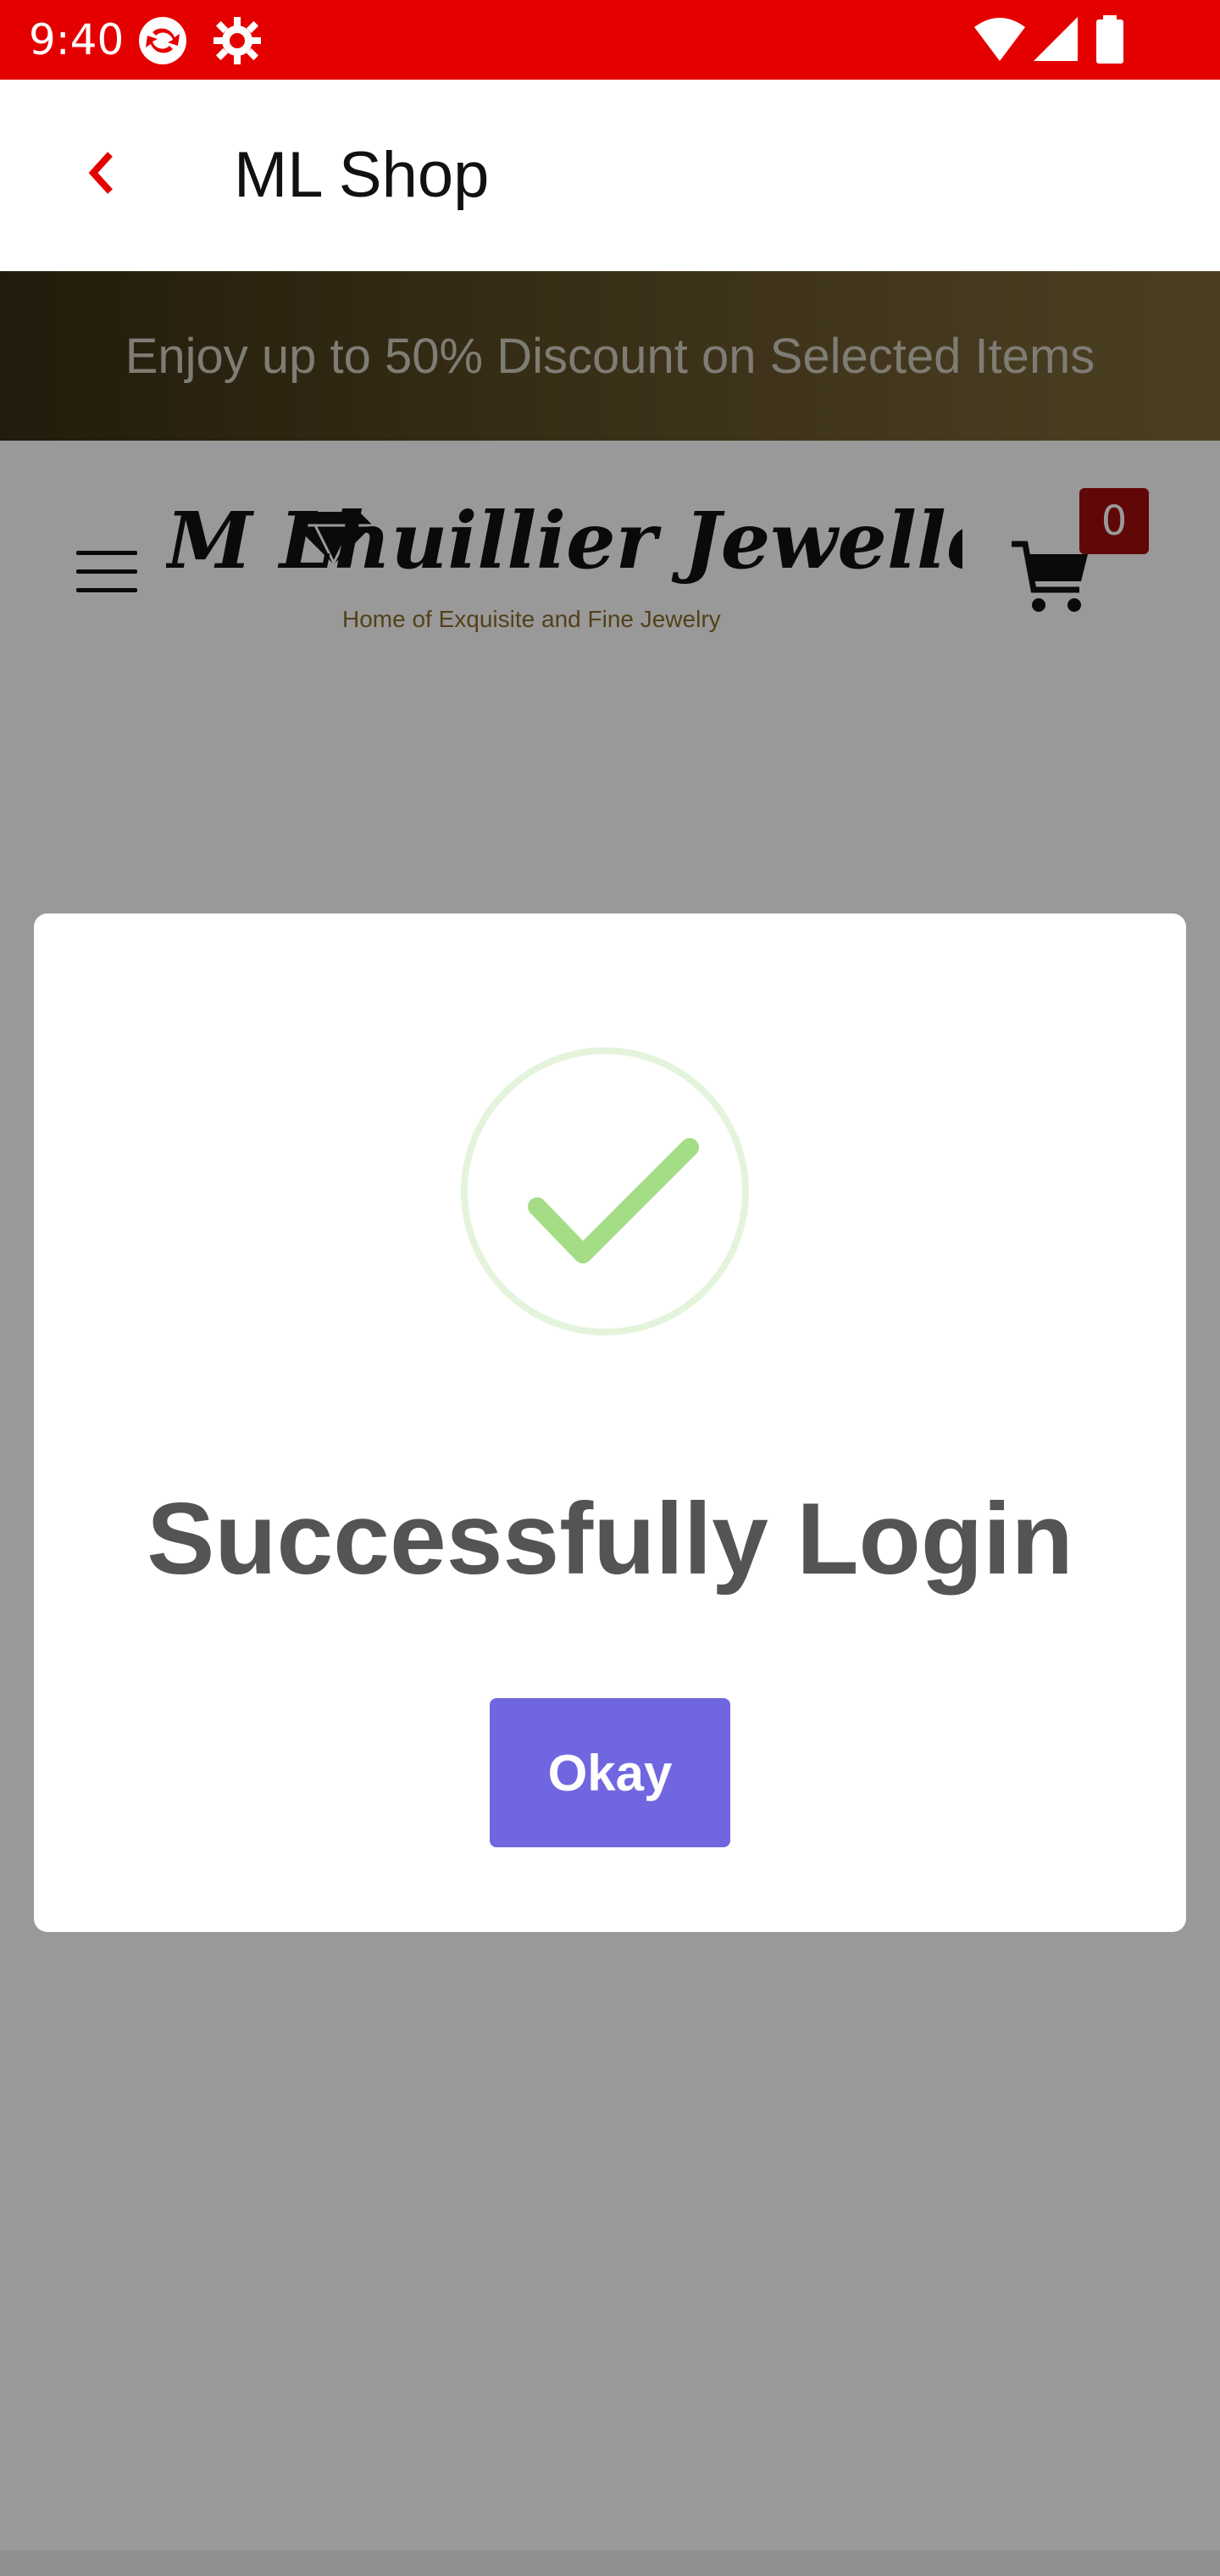 Image resolution: width=1220 pixels, height=2576 pixels. Describe the element at coordinates (1109, 39) in the screenshot. I see `battery-icon` at that location.